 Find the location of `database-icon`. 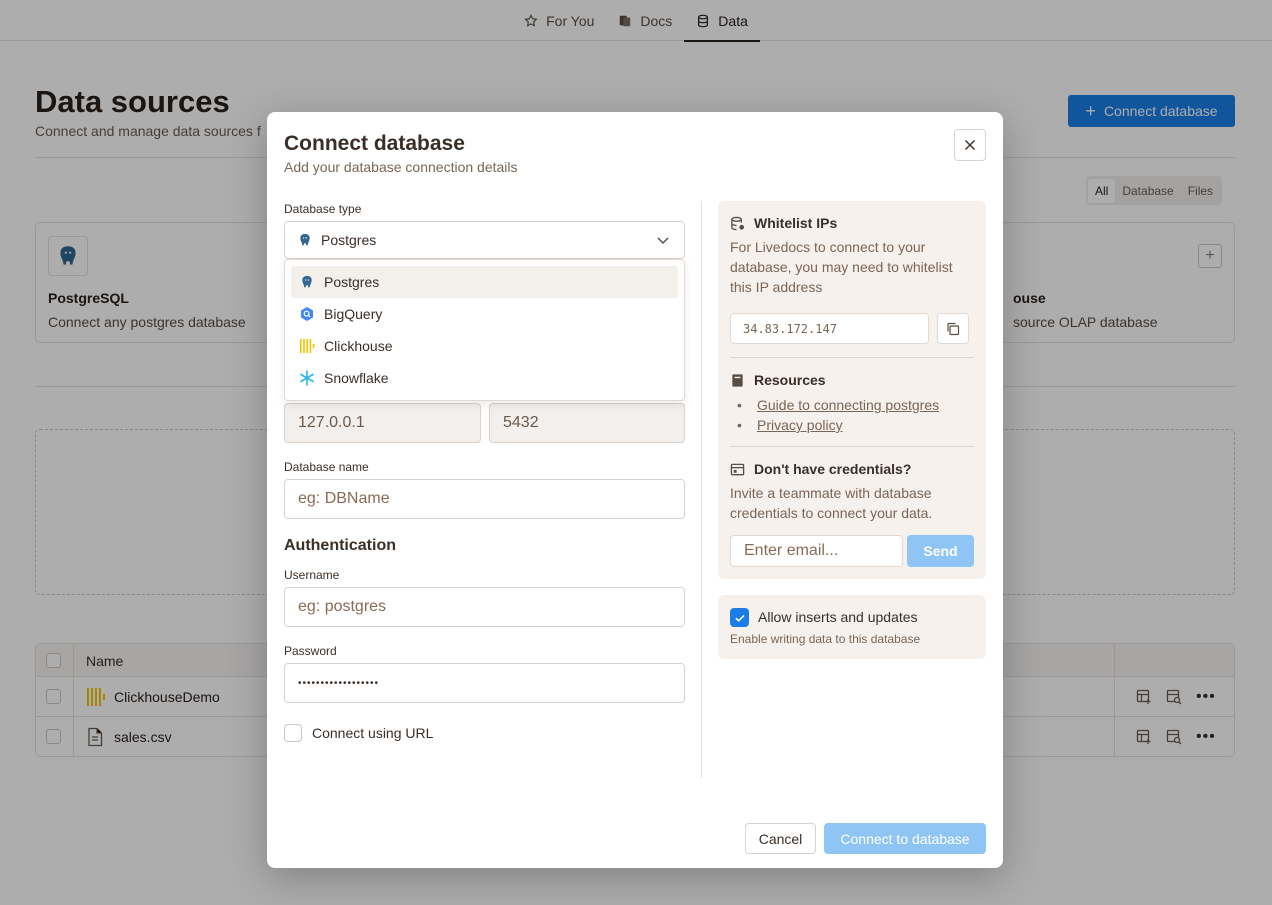

database-icon is located at coordinates (738, 223).